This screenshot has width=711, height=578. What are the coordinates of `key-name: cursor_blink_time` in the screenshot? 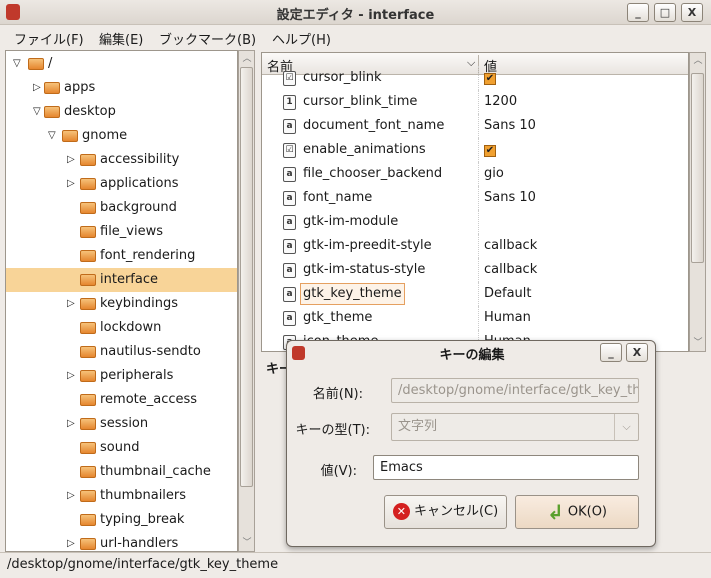 It's located at (360, 101).